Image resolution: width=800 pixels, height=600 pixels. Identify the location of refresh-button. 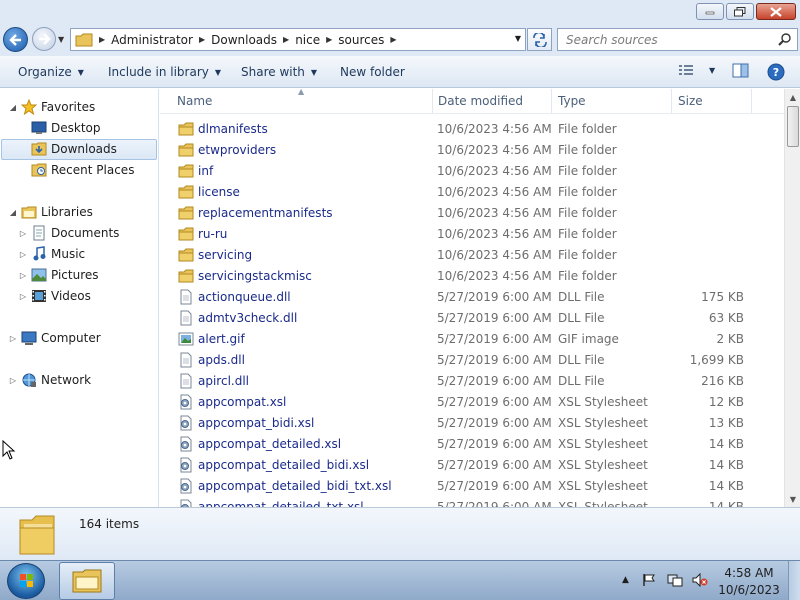
(539, 39).